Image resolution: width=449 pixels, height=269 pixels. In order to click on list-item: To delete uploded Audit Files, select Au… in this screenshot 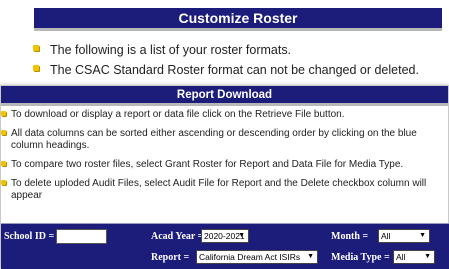, I will do `click(225, 190)`.